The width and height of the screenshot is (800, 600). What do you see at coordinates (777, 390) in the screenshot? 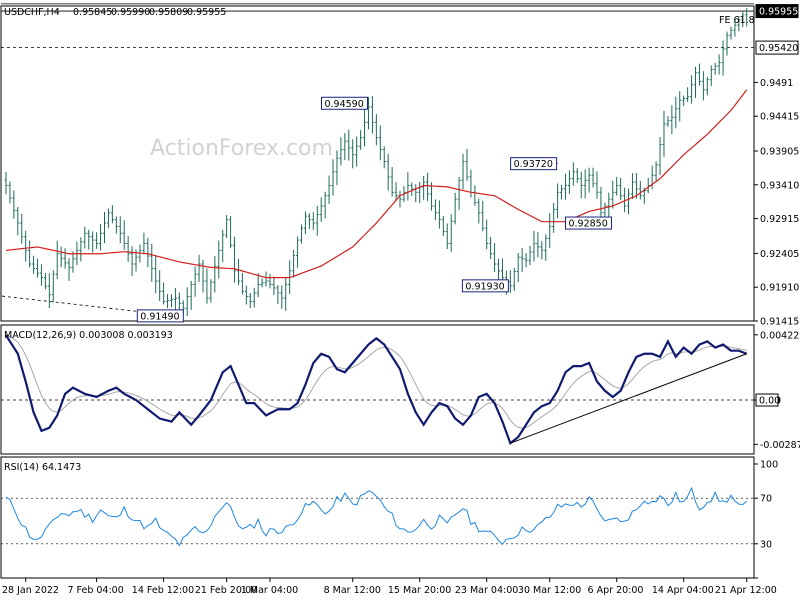
I see `macd-y-axis: 0.0042290.00-0.0028740.00` at bounding box center [777, 390].